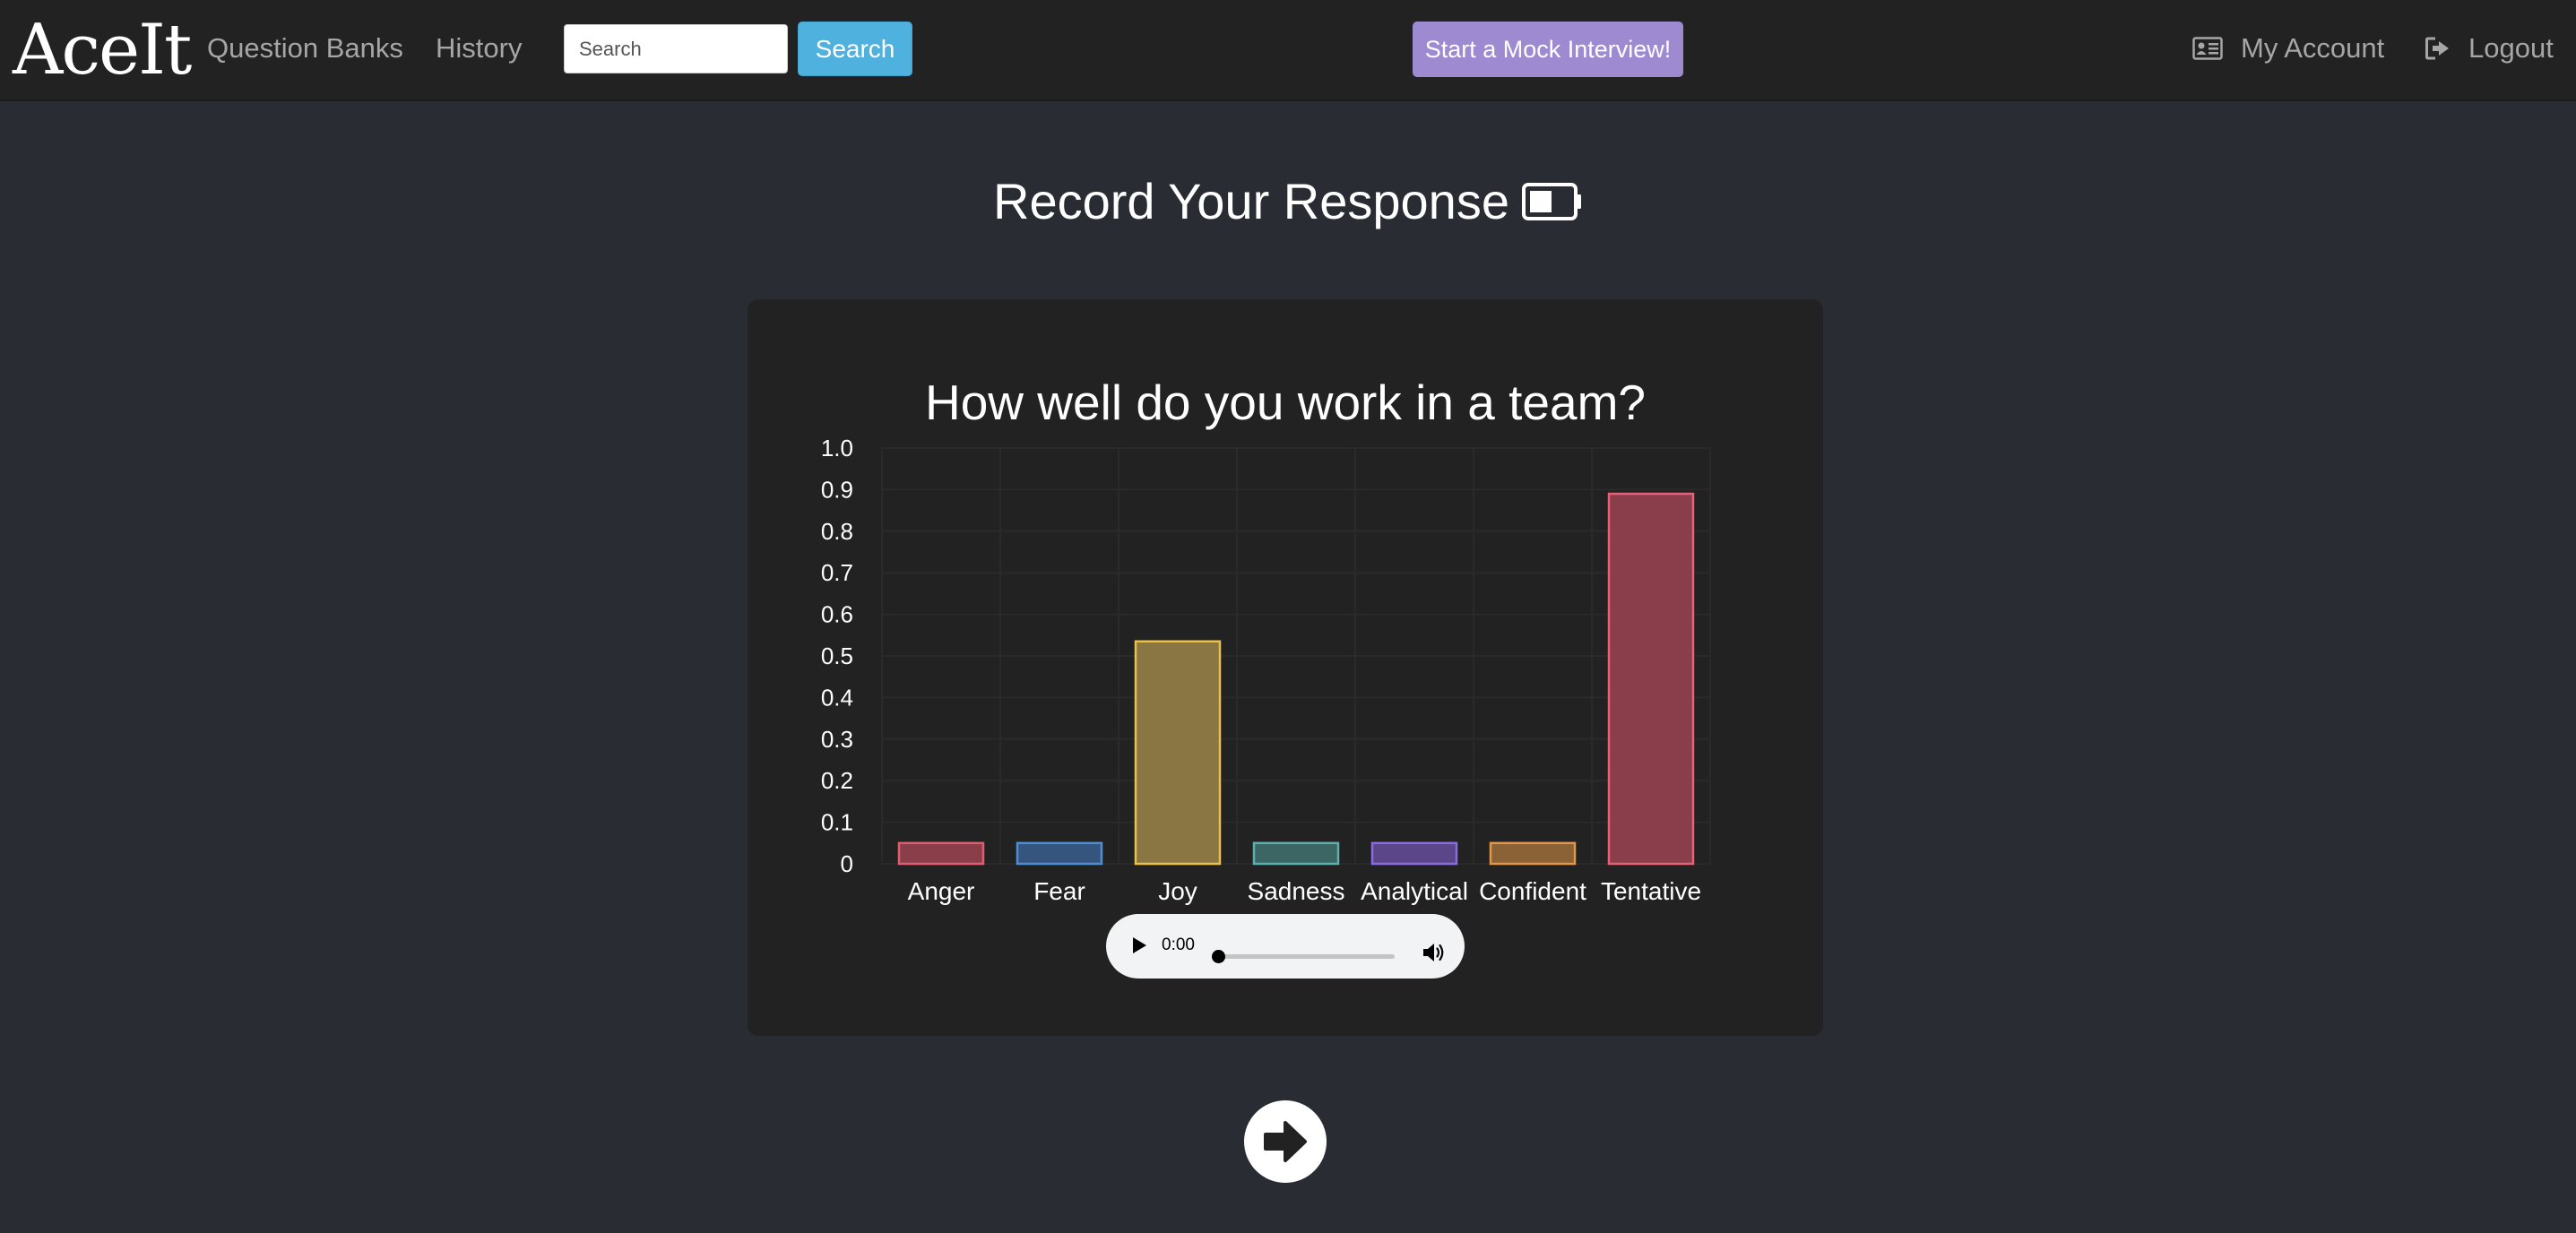 Image resolution: width=2576 pixels, height=1233 pixels. What do you see at coordinates (1552, 202) in the screenshot?
I see `battery-icon` at bounding box center [1552, 202].